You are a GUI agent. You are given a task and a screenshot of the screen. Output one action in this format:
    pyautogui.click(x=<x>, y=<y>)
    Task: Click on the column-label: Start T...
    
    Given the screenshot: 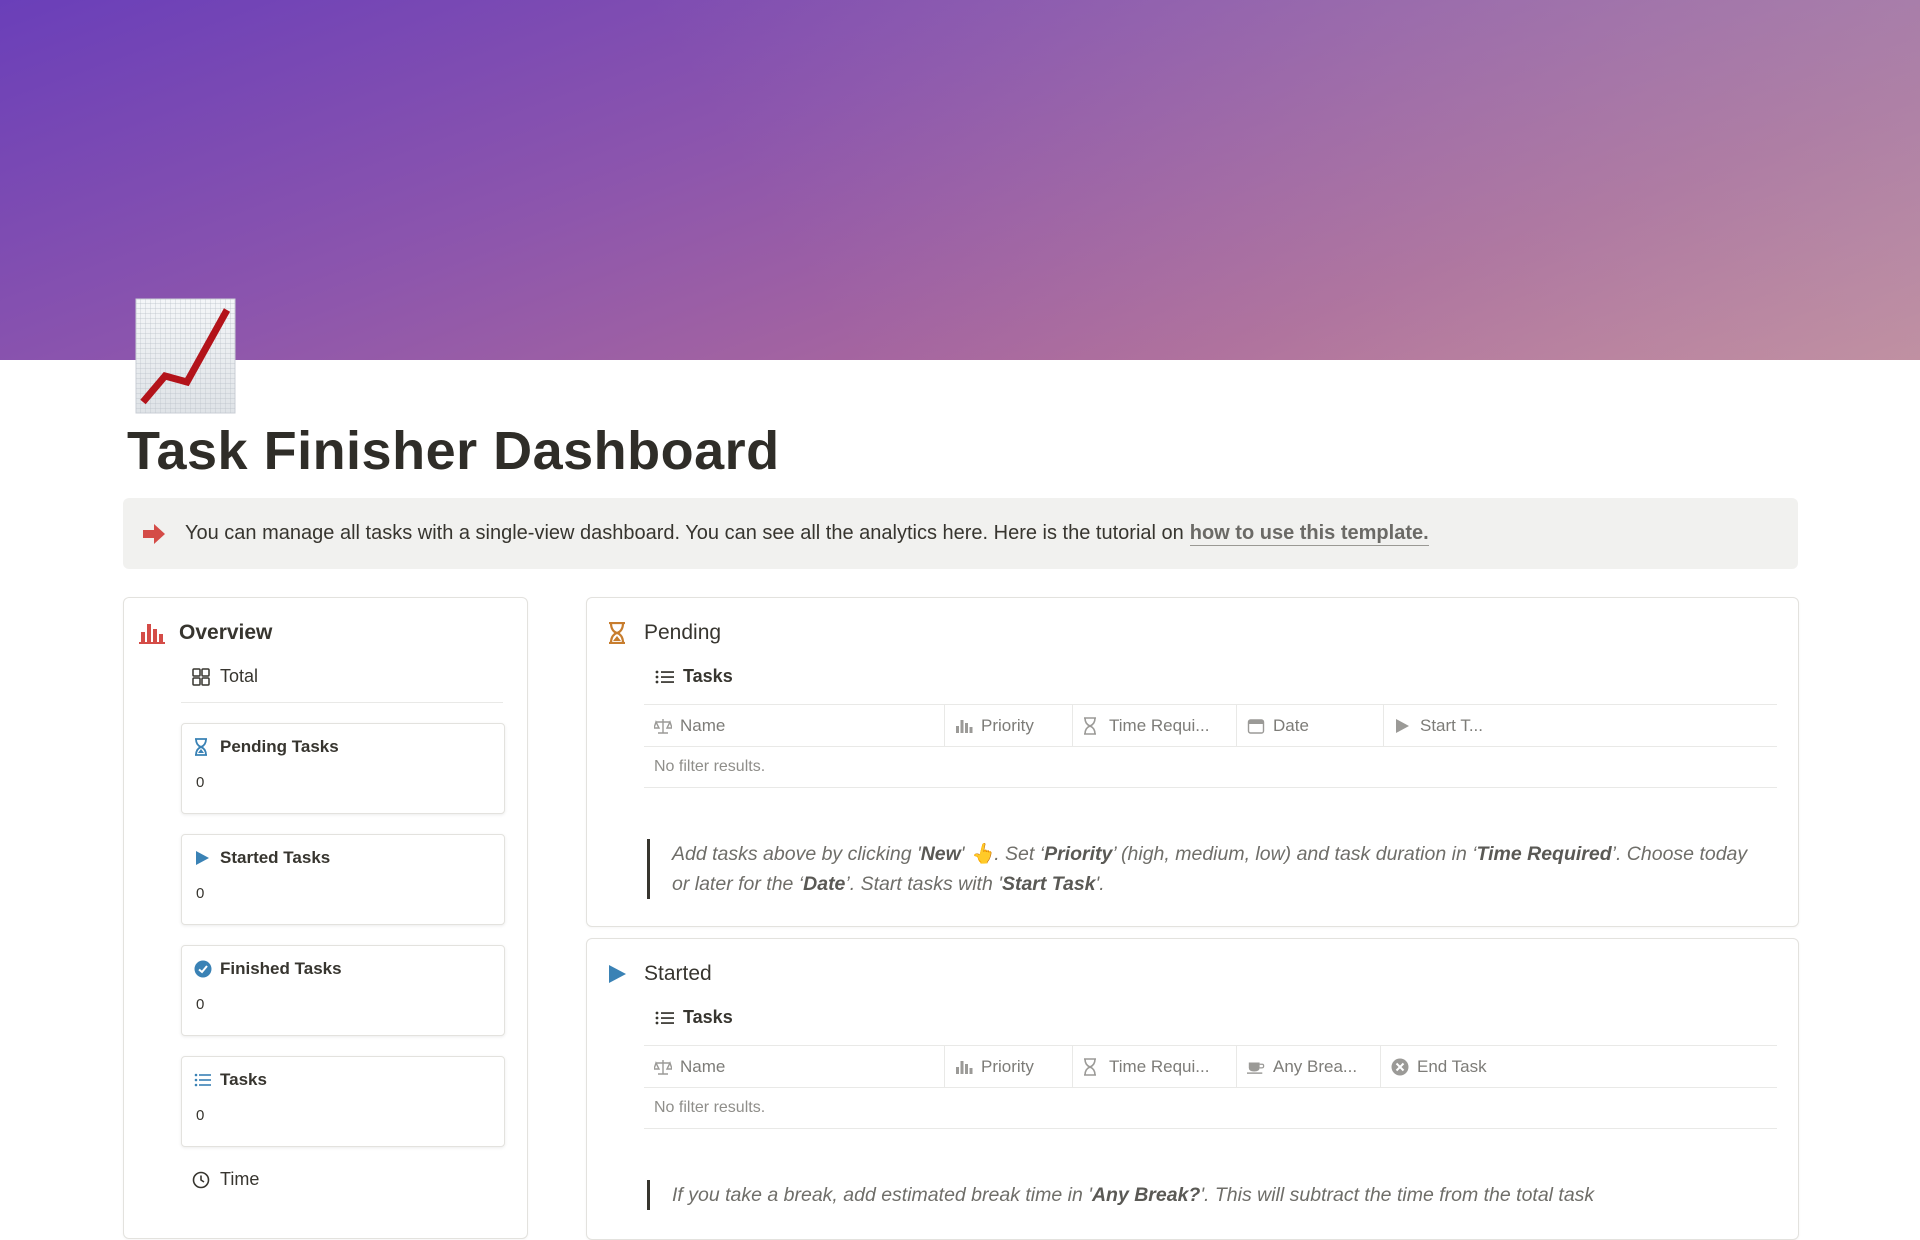 What is the action you would take?
    pyautogui.click(x=1451, y=725)
    